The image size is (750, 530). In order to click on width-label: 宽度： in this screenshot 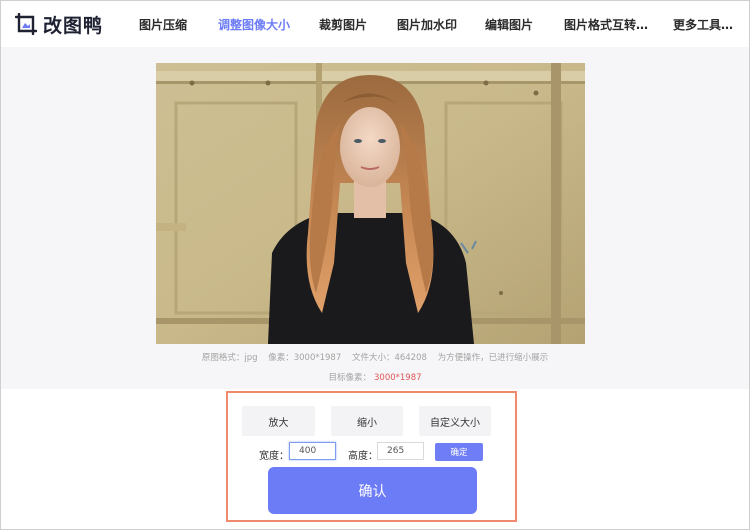, I will do `click(274, 456)`.